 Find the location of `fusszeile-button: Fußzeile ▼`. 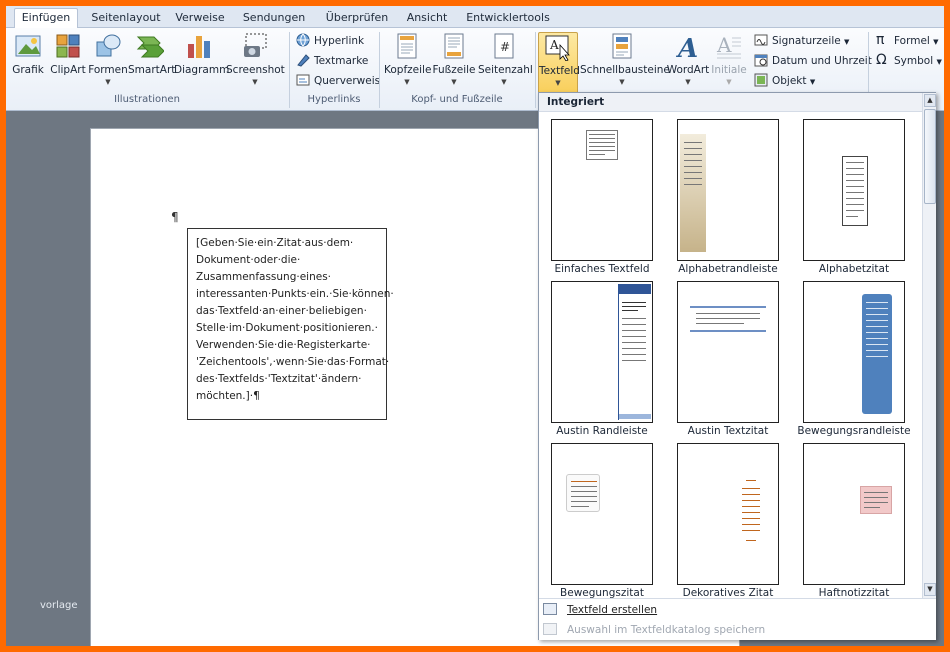

fusszeile-button: Fußzeile ▼ is located at coordinates (454, 59).